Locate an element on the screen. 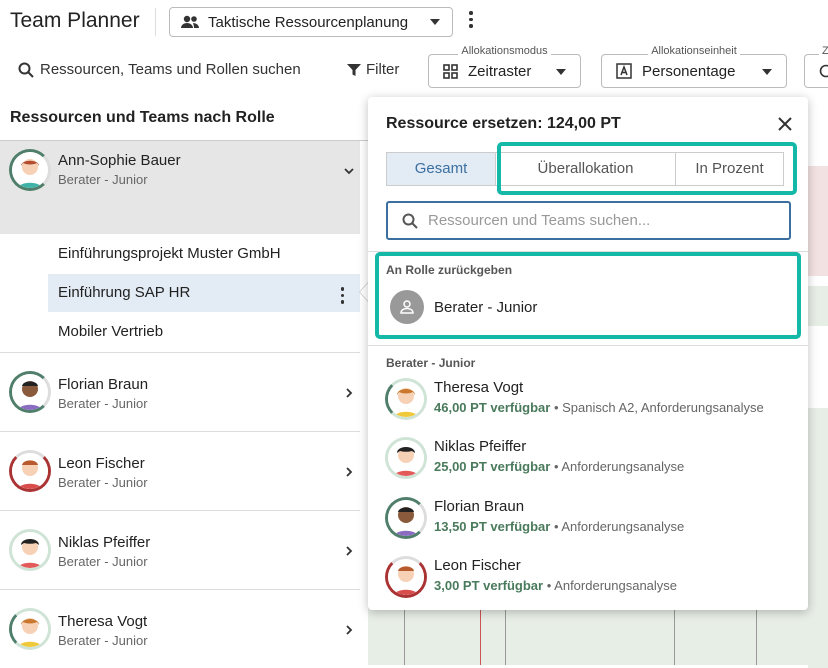 This screenshot has height=668, width=828. left-panel-title: Ressourcen und Teams nach Rolle is located at coordinates (142, 118).